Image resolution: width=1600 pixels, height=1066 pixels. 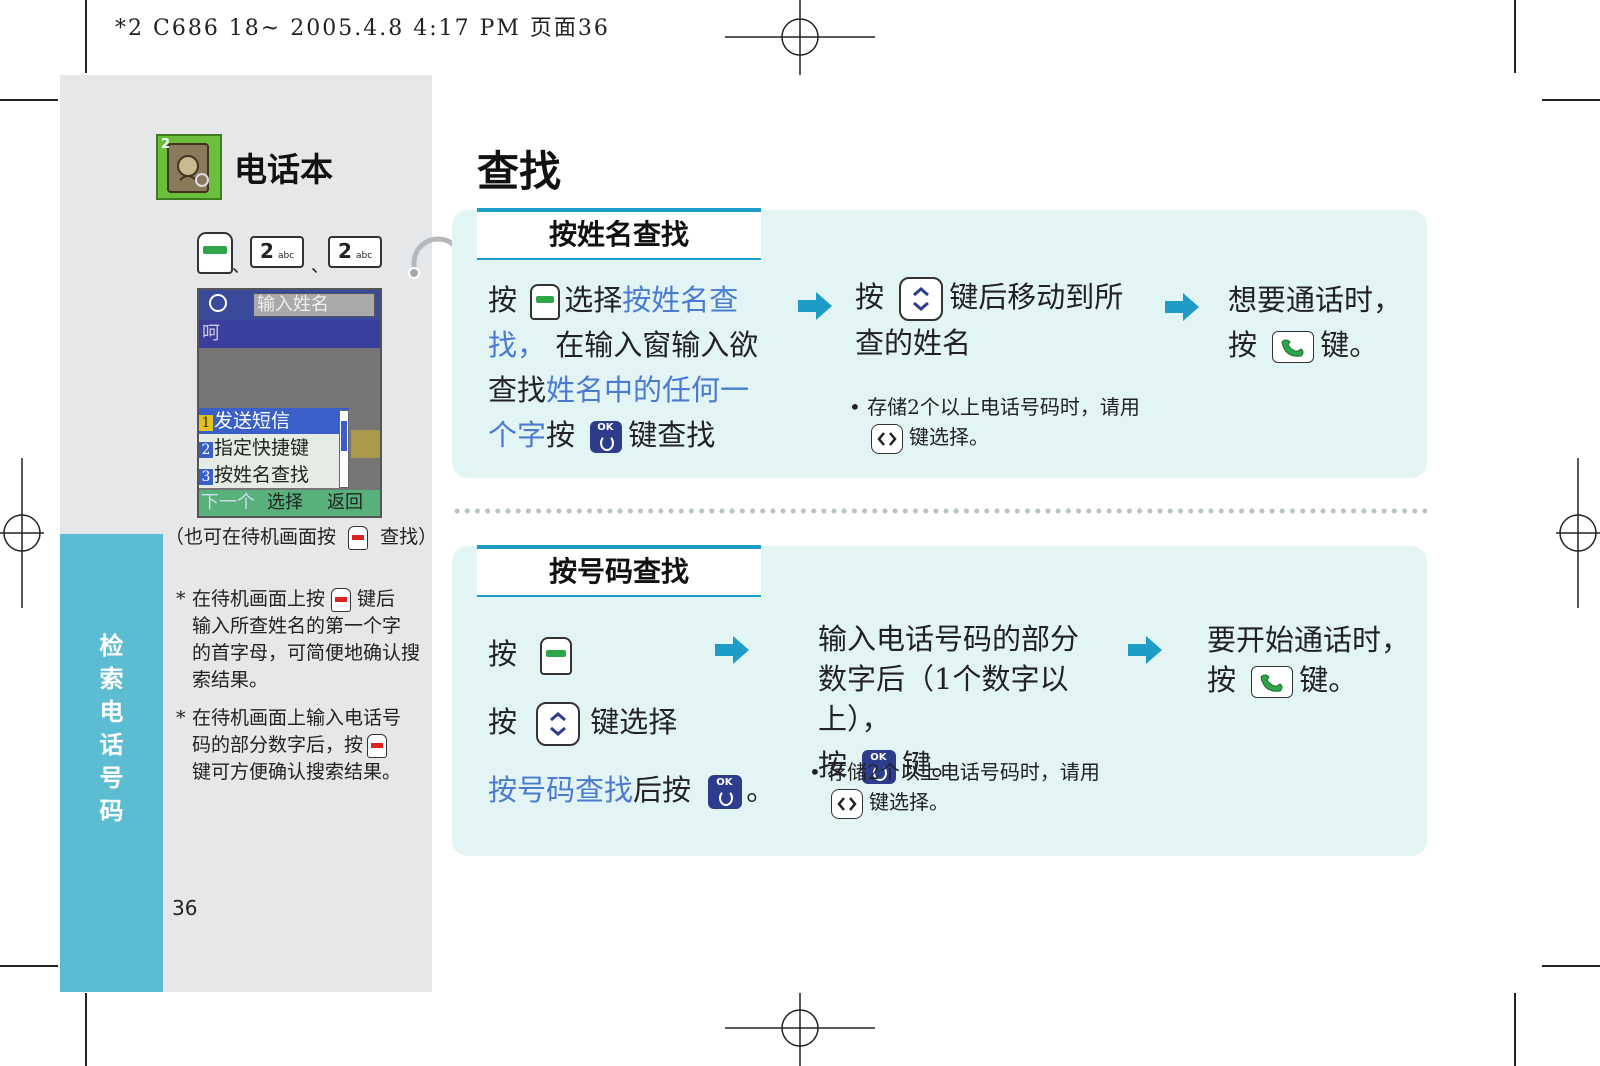 I want to click on page-title: 查找, so click(x=519, y=171).